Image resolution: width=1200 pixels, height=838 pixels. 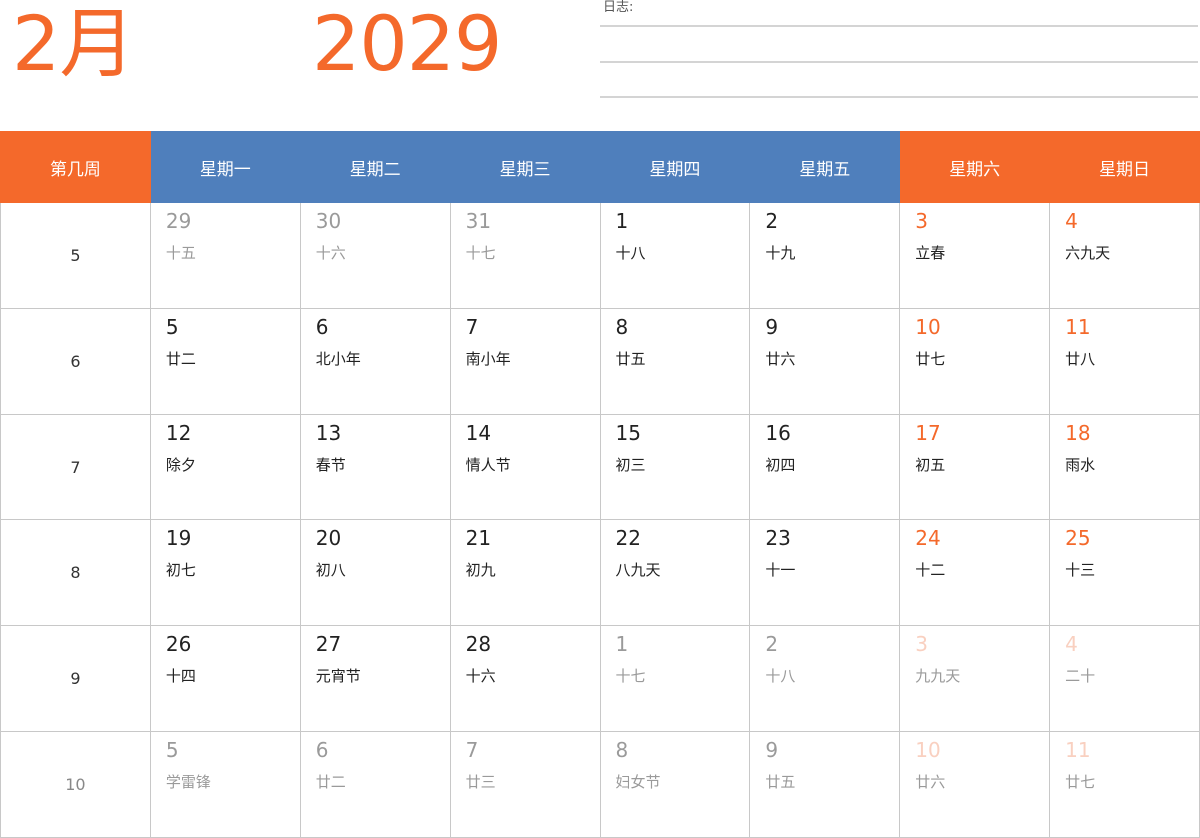 What do you see at coordinates (825, 361) in the screenshot?
I see `day-cell: 9 廿六` at bounding box center [825, 361].